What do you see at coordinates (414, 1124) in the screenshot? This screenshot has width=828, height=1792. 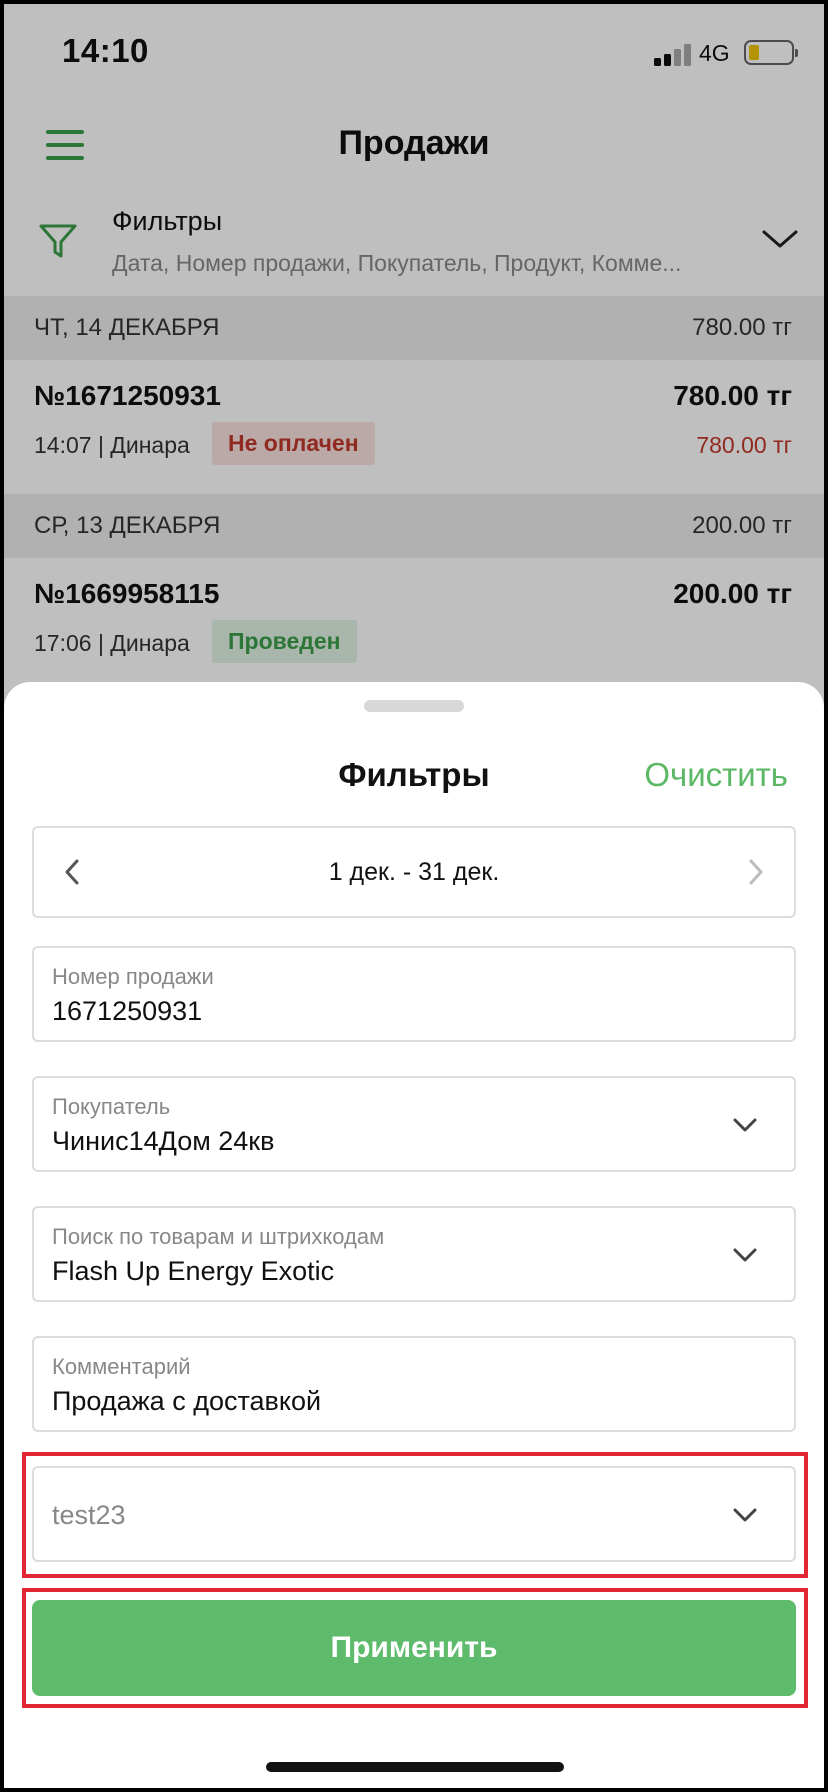 I see `buyer-select: Покупатель Чинис14Дом 24кв` at bounding box center [414, 1124].